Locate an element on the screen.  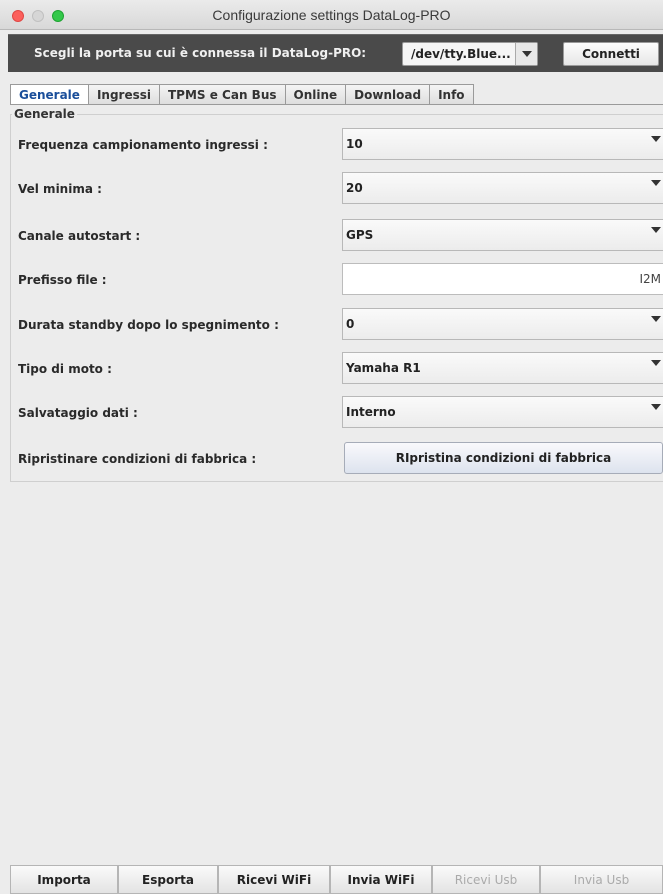
sampling-frequency-select: 10 is located at coordinates (502, 144).